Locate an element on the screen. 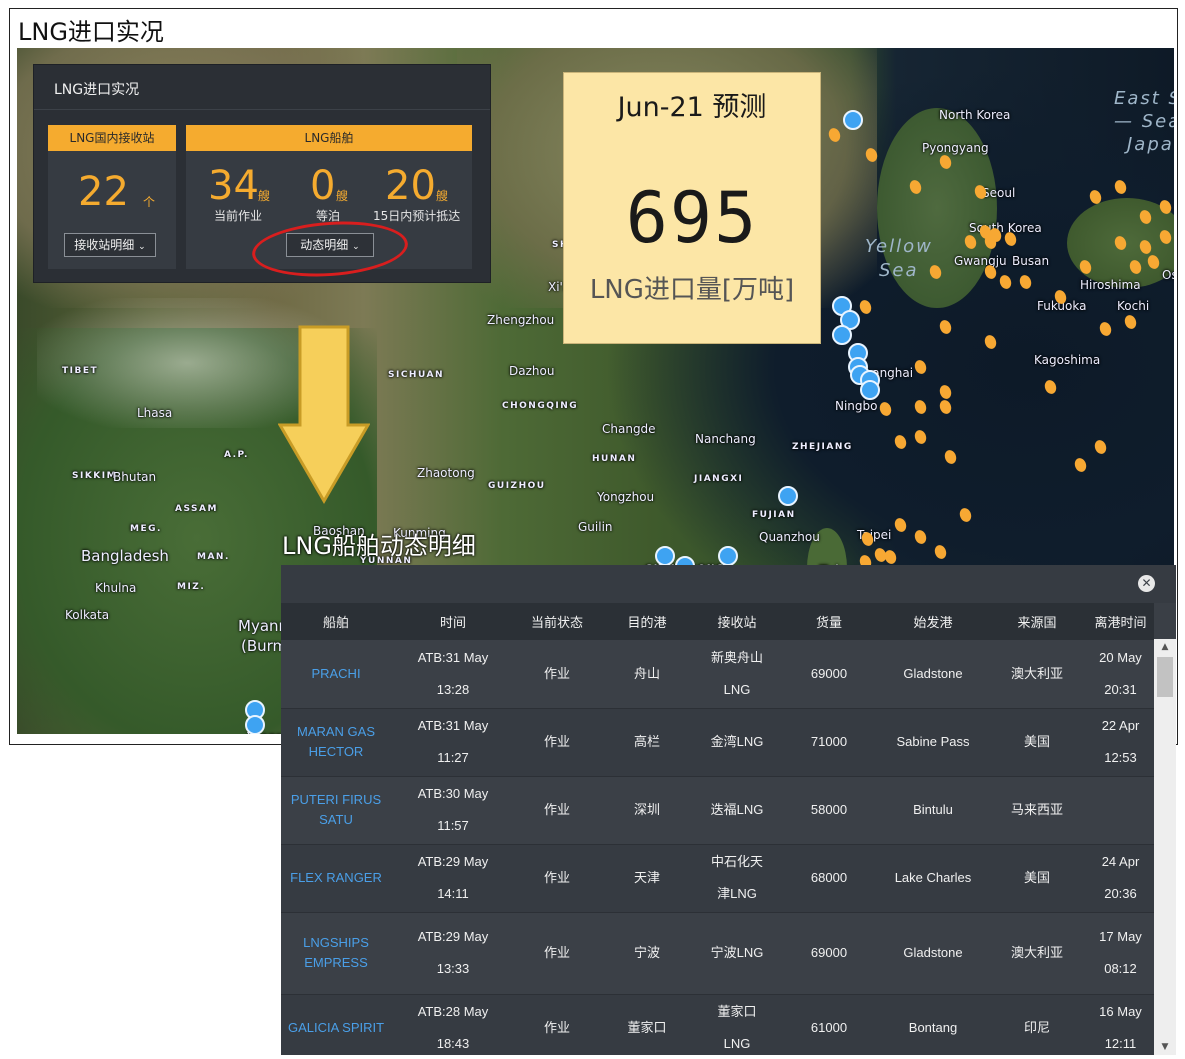 Image resolution: width=1185 pixels, height=1059 pixels. destination-port: 深圳 is located at coordinates (646, 809).